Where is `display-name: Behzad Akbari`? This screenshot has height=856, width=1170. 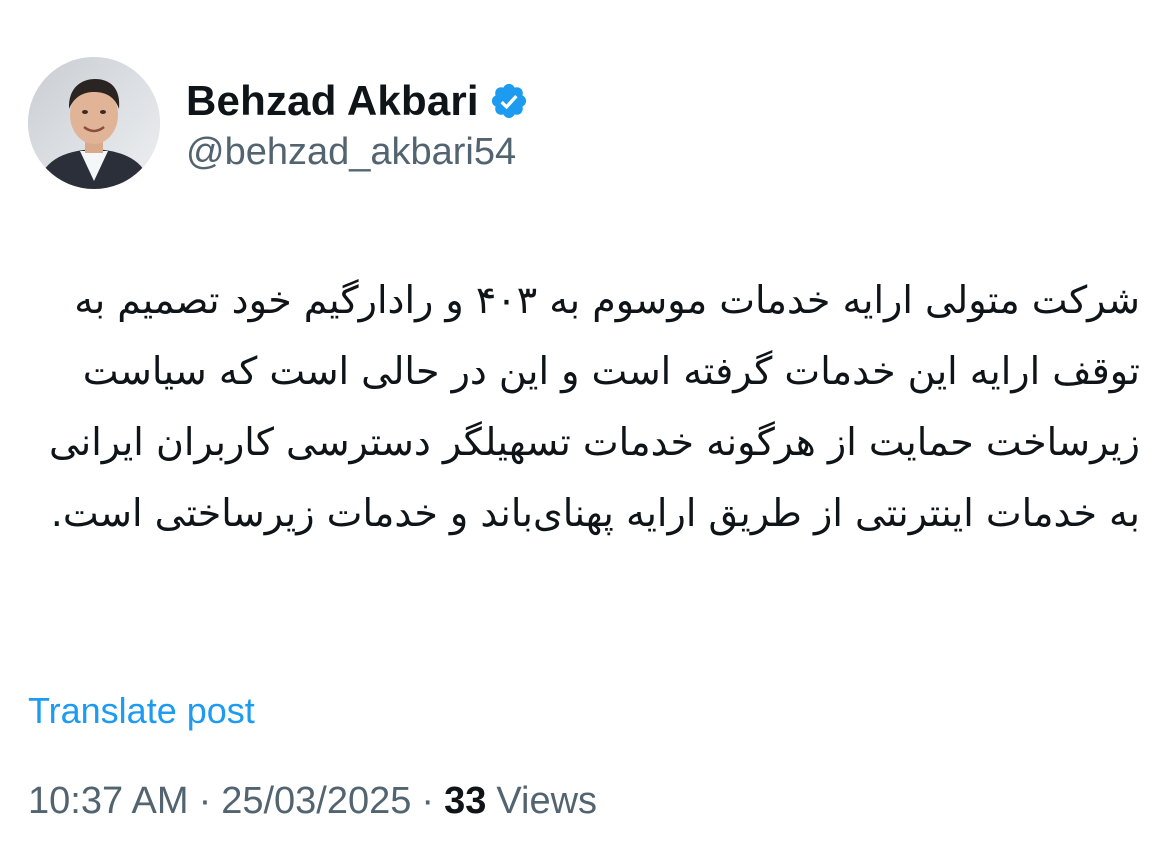 display-name: Behzad Akbari is located at coordinates (332, 101).